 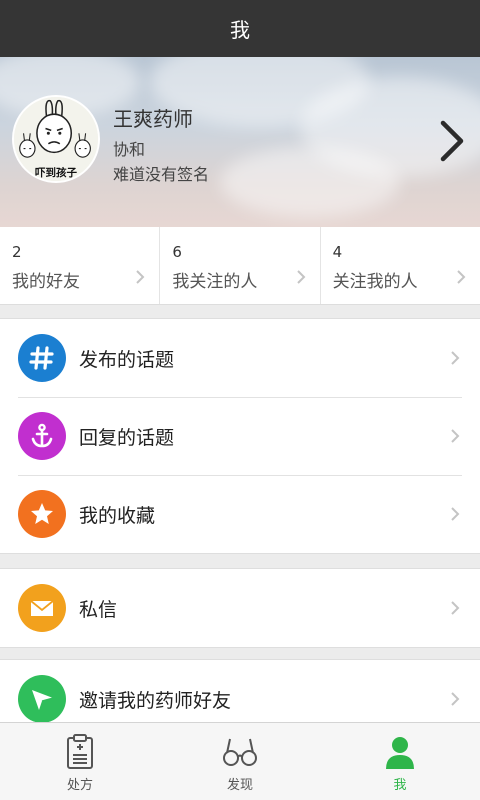 I want to click on stat-following: 6 我关注的人, so click(x=239, y=265).